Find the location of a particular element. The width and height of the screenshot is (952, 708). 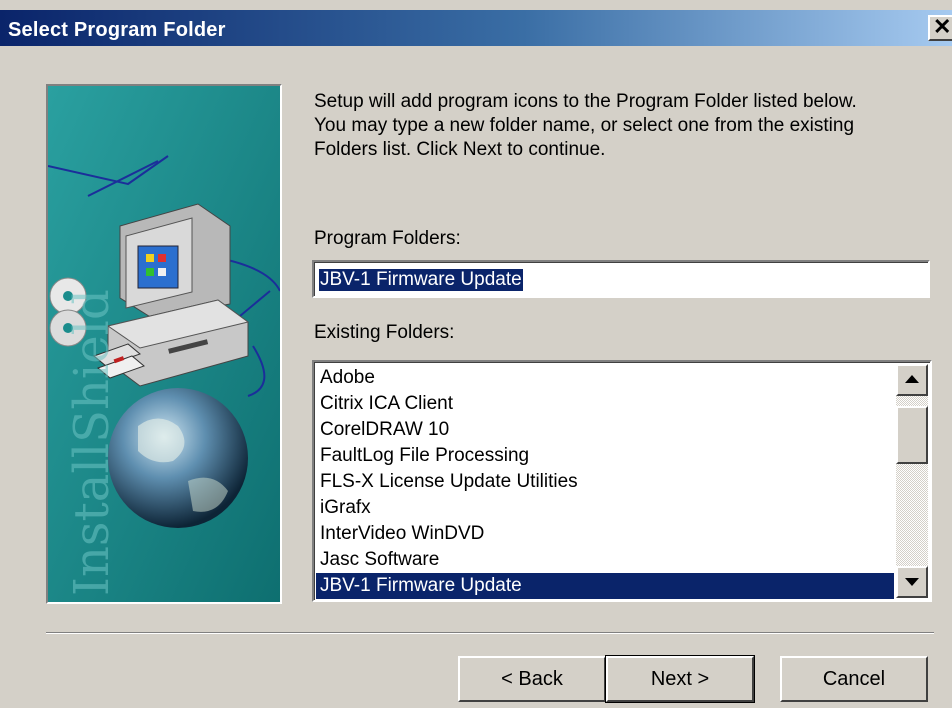

scroll-up-button is located at coordinates (912, 380).